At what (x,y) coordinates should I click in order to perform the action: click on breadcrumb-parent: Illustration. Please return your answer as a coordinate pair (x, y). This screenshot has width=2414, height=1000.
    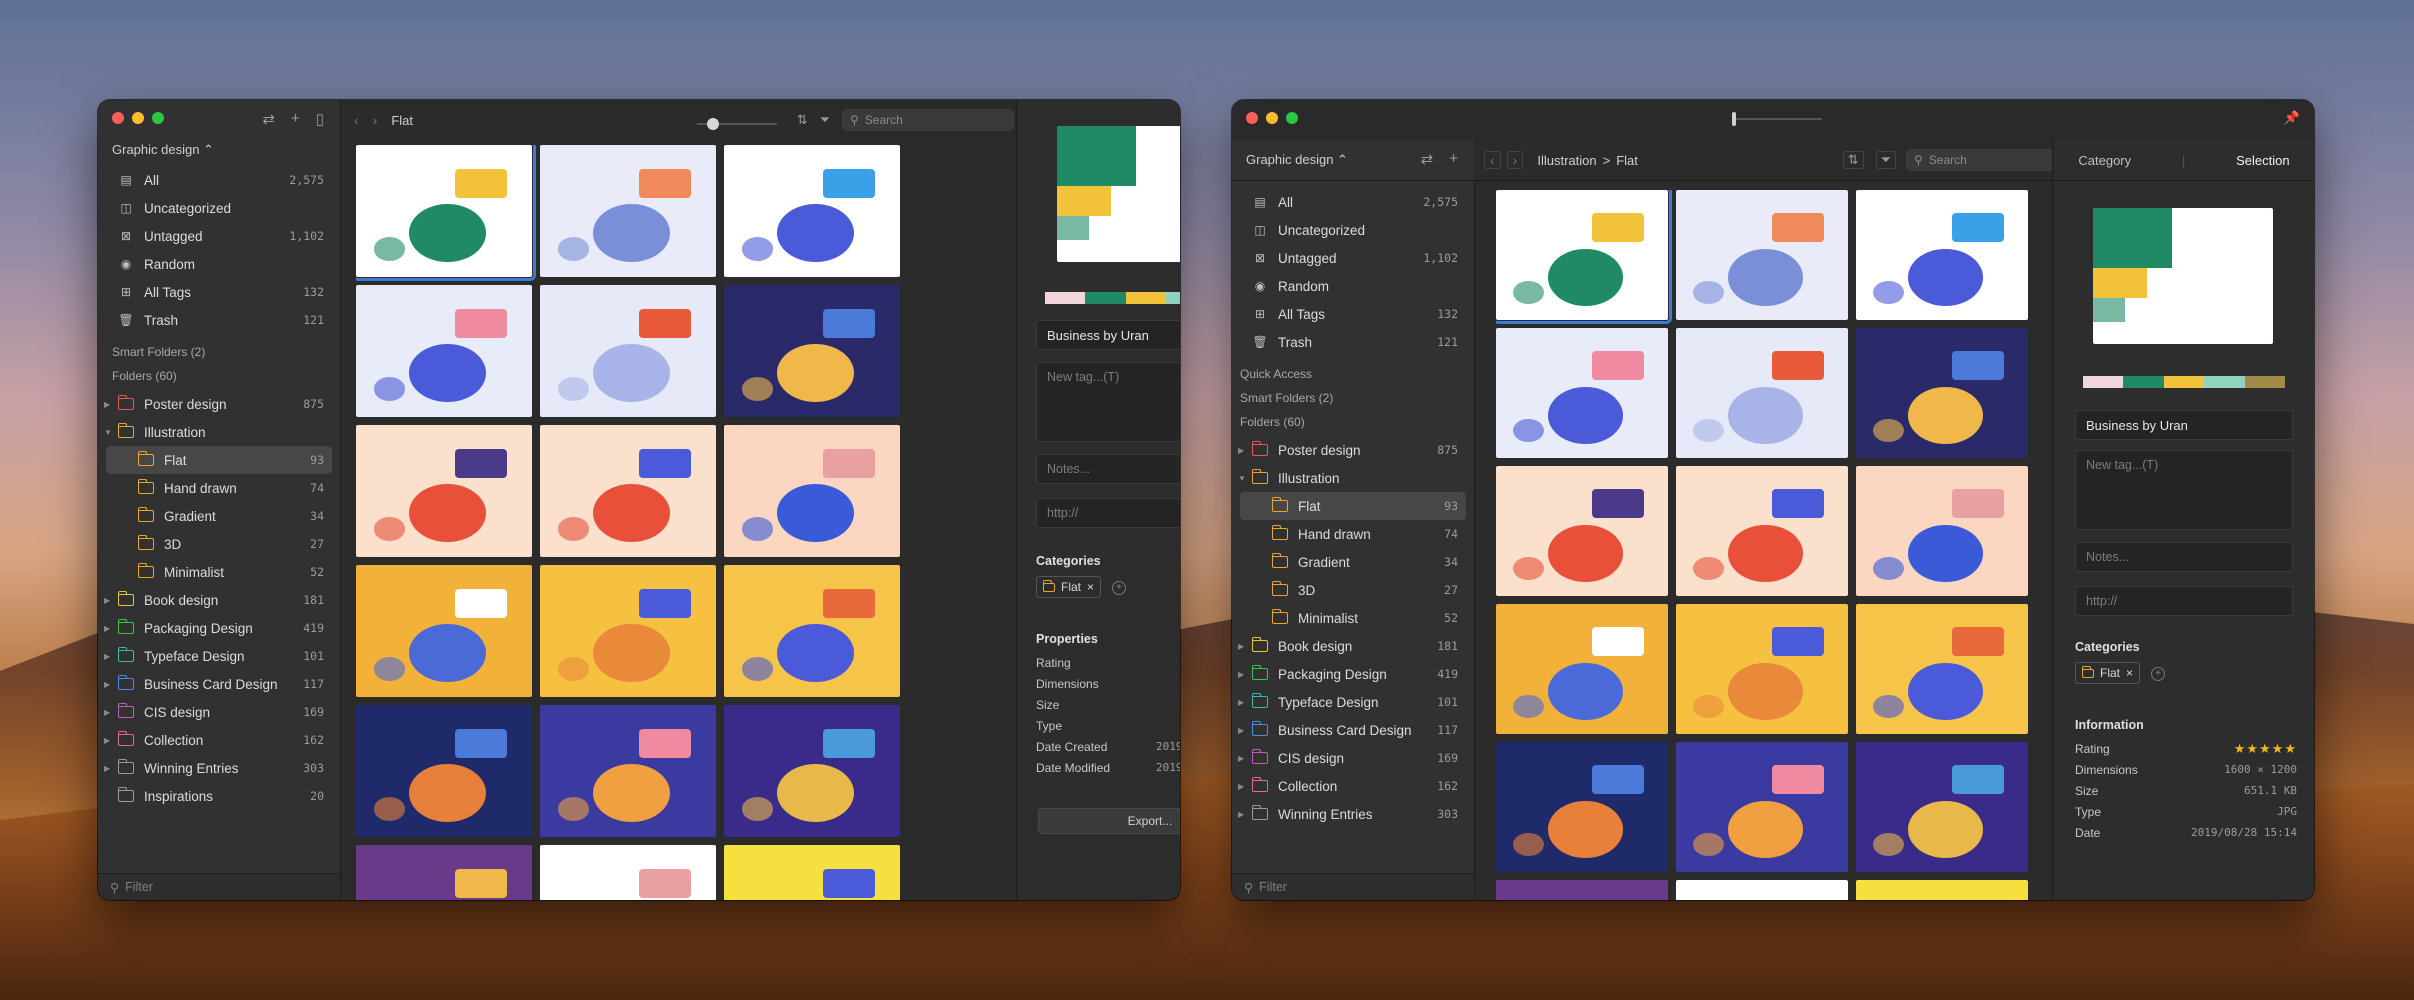
    Looking at the image, I should click on (1566, 160).